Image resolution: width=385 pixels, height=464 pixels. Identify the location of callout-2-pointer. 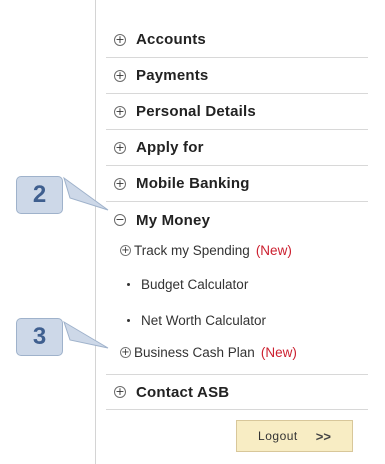
(86, 193).